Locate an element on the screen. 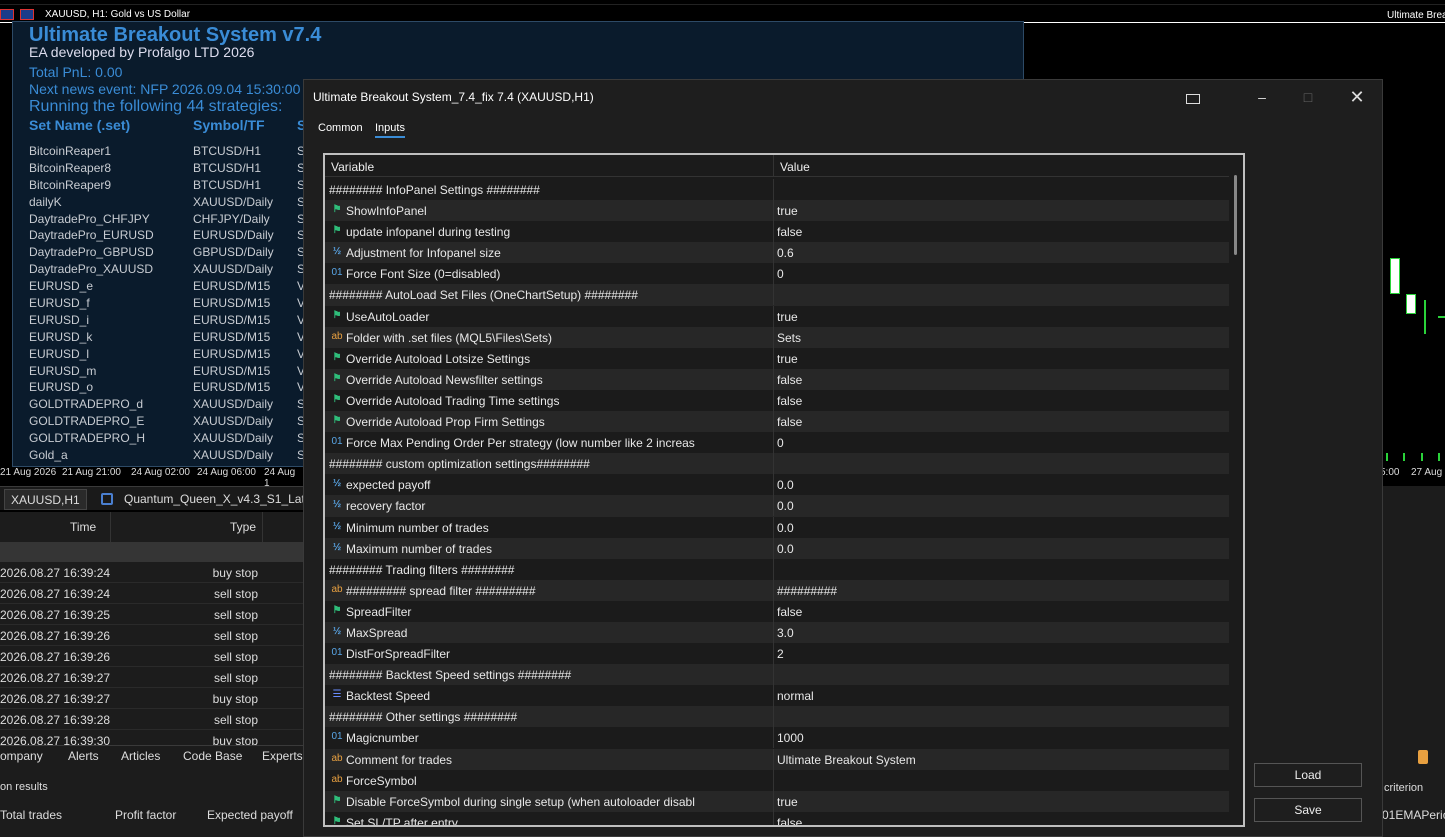 Image resolution: width=1445 pixels, height=837 pixels. input-value: Sets is located at coordinates (789, 338).